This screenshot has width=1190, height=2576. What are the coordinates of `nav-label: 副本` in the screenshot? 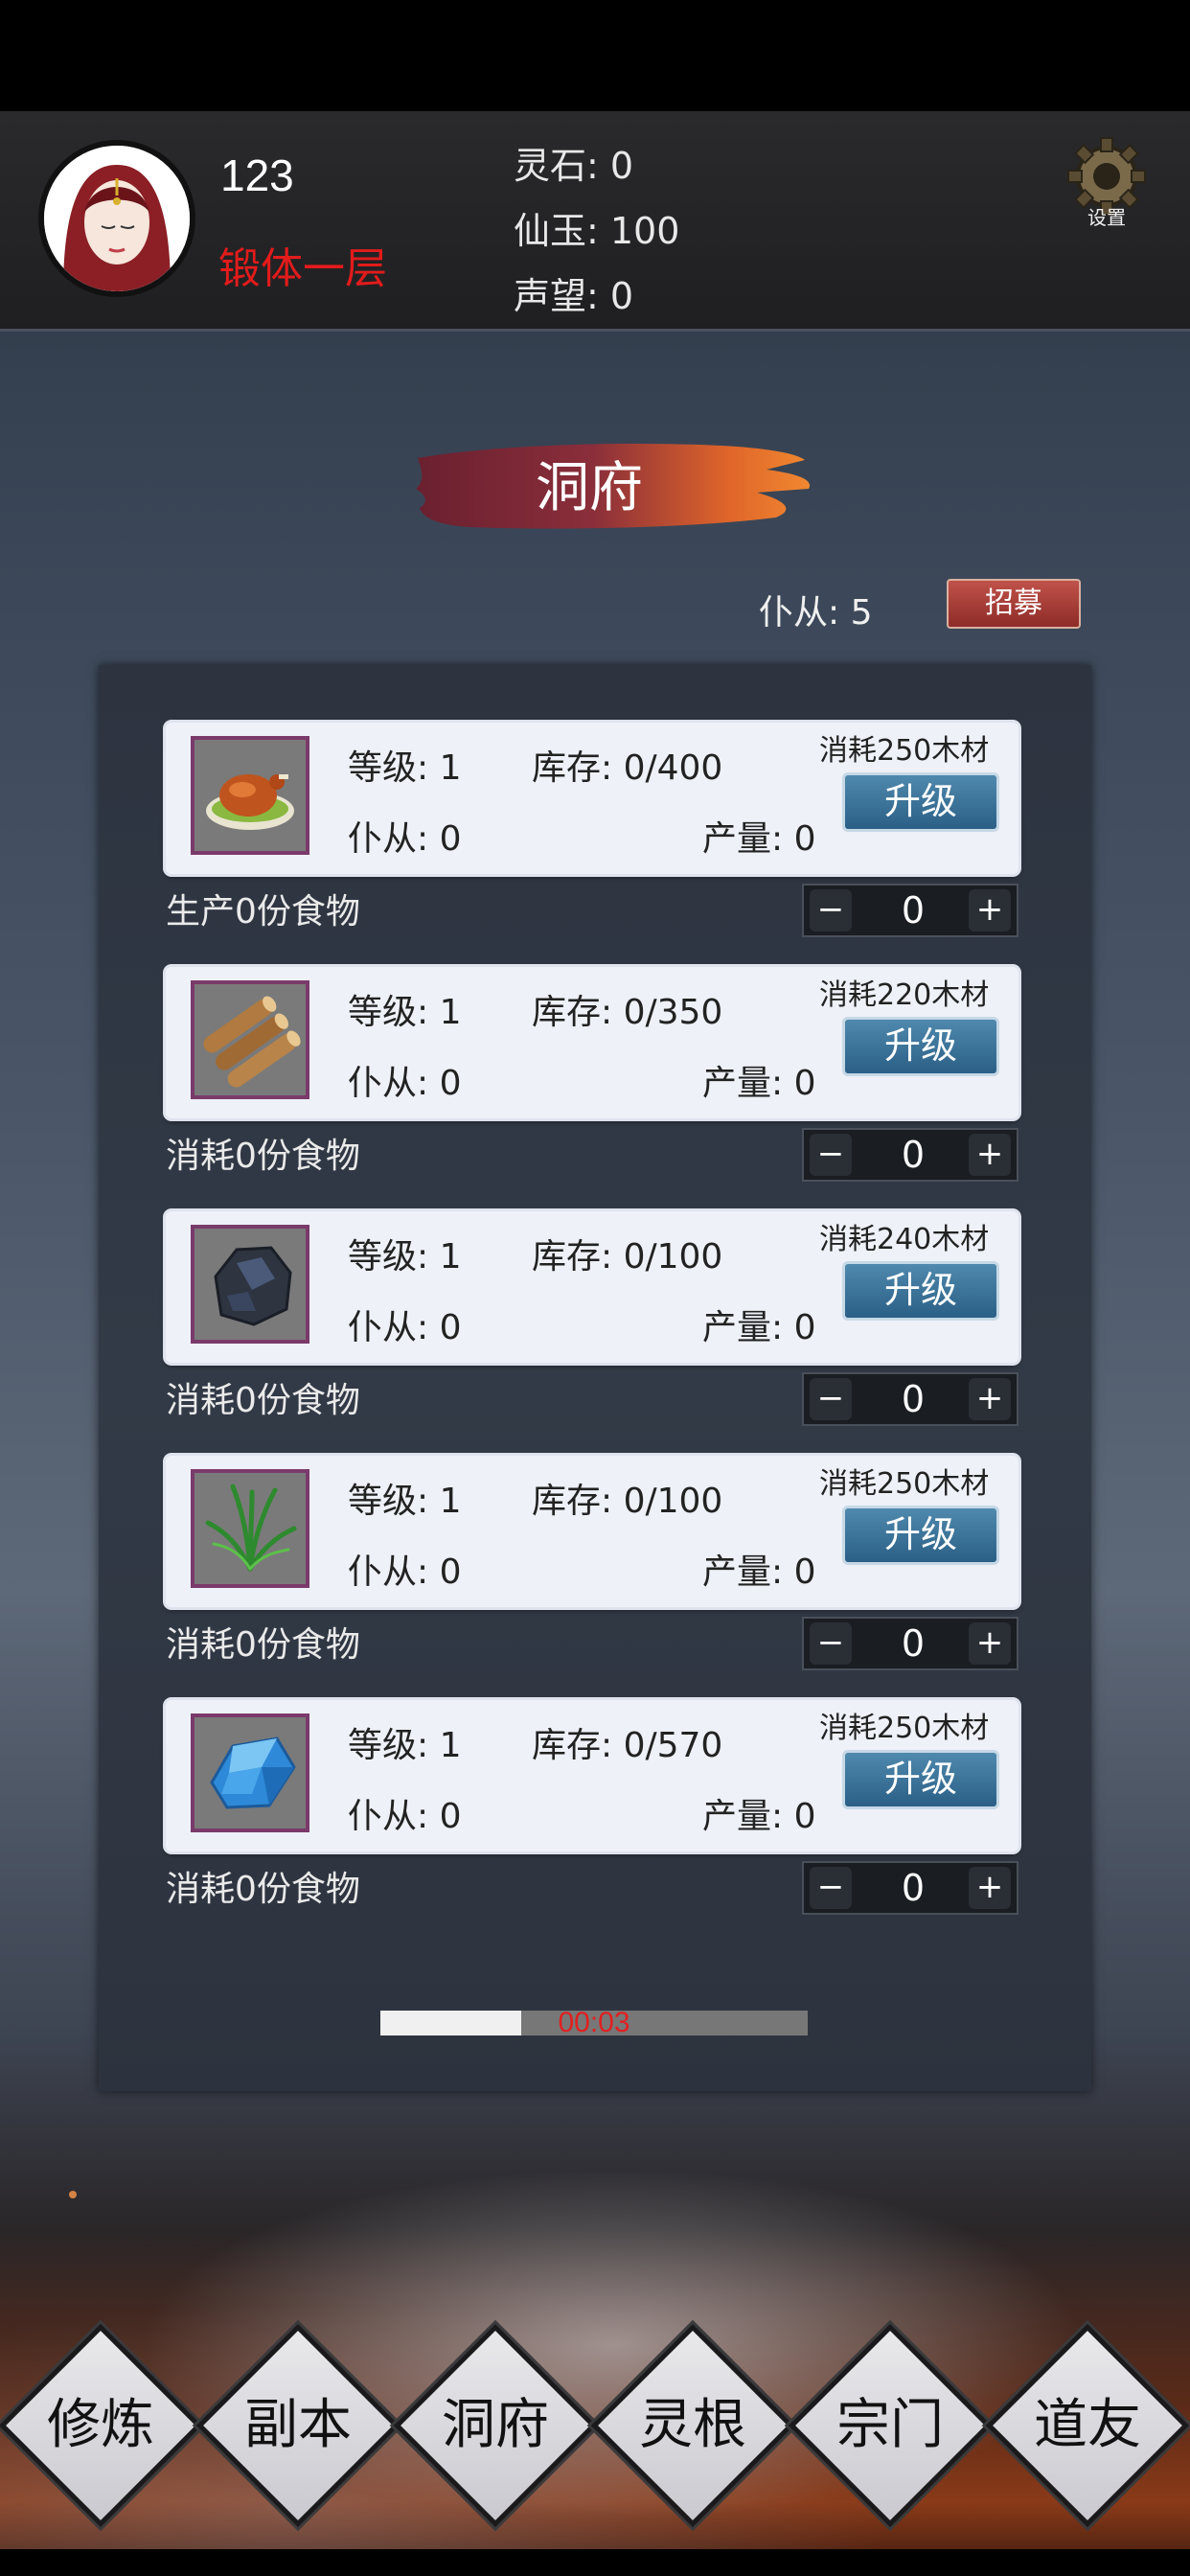 It's located at (298, 2425).